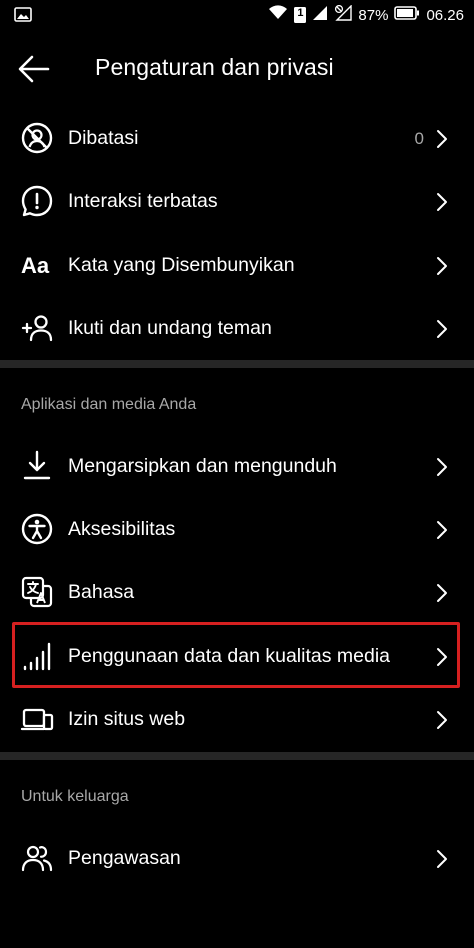 Image resolution: width=474 pixels, height=948 pixels. Describe the element at coordinates (229, 656) in the screenshot. I see `row-label: Penggunaan data dan kualitas media` at that location.